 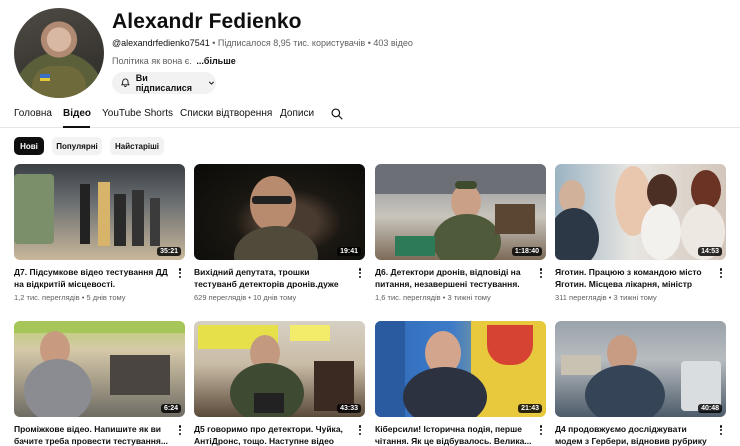 What do you see at coordinates (245, 297) in the screenshot?
I see `video-meta: 629 переглядів • 10 днів тому` at bounding box center [245, 297].